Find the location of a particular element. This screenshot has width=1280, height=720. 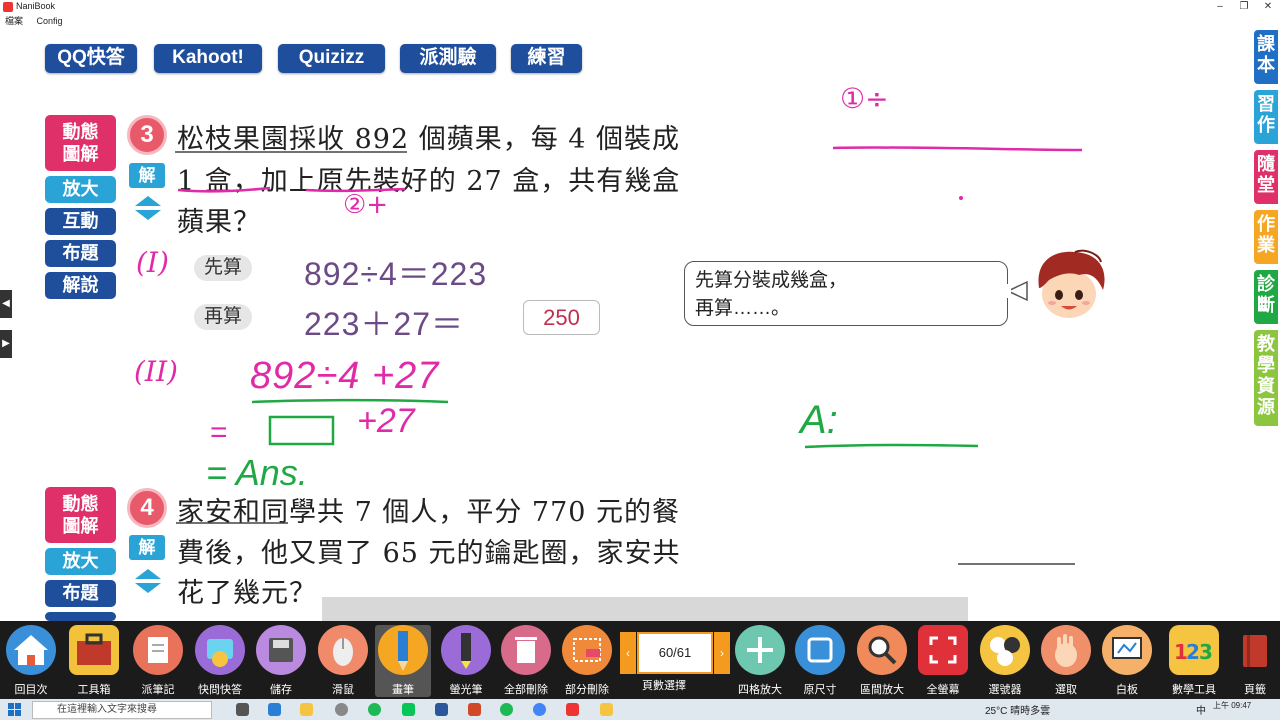

app-title: NaniBook is located at coordinates (36, 6).